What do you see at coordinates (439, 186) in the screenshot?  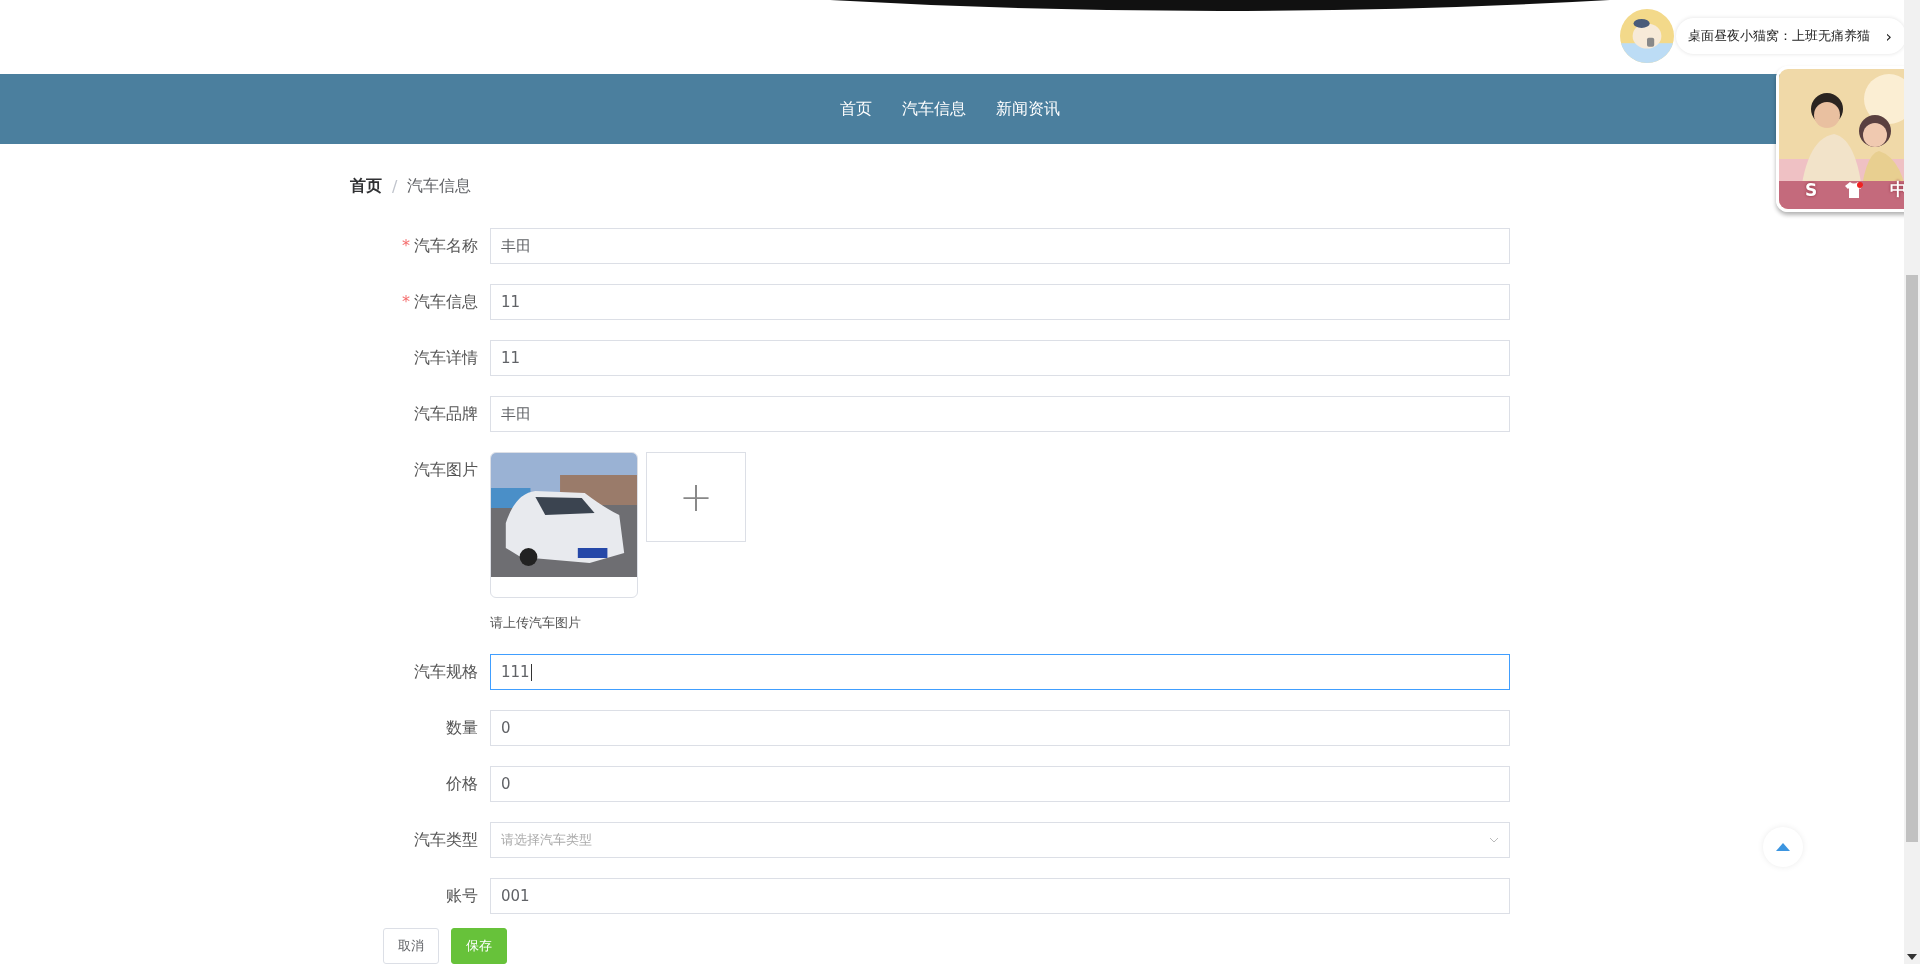 I see `breadcrumb-link: 汽车信息` at bounding box center [439, 186].